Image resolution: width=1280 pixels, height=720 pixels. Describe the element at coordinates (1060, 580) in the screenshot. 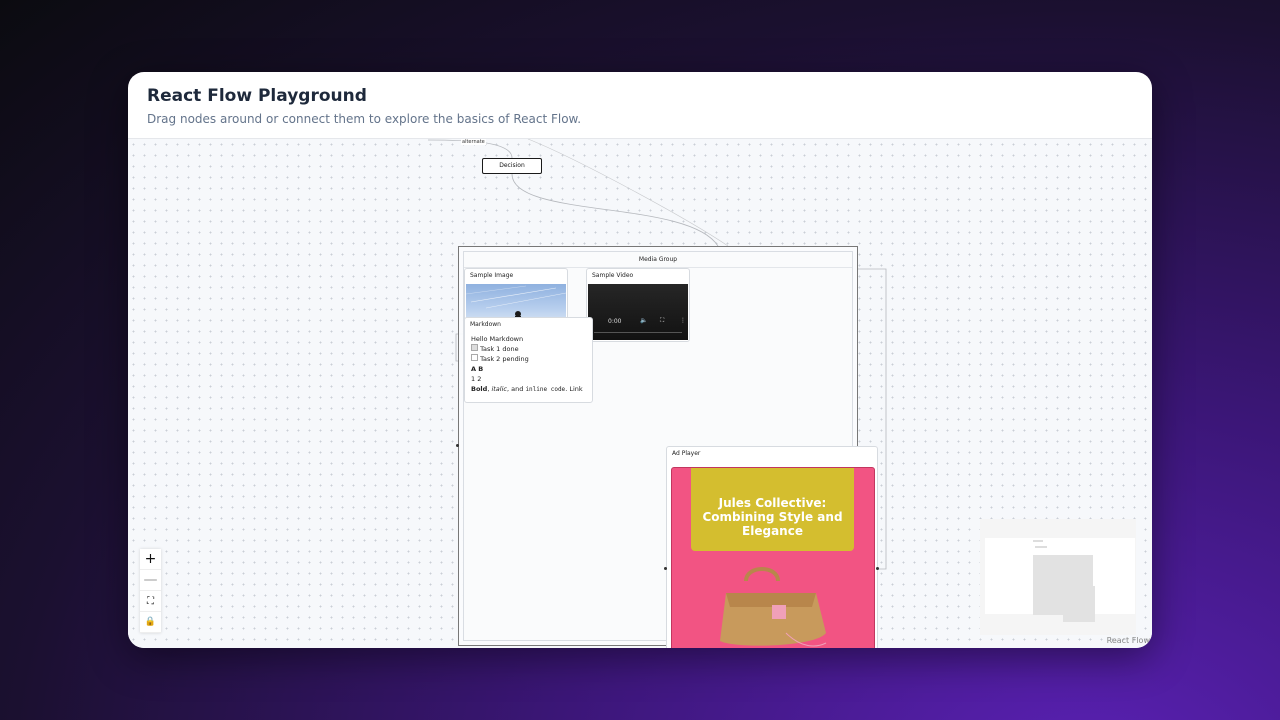

I see `minimap-viewport` at that location.